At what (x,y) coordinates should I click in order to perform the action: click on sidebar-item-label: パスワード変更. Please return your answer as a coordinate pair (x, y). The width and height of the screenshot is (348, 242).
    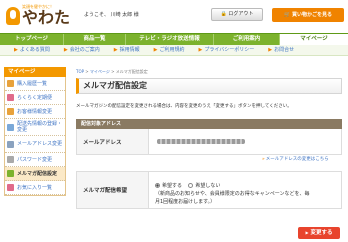
    Looking at the image, I should click on (35, 159).